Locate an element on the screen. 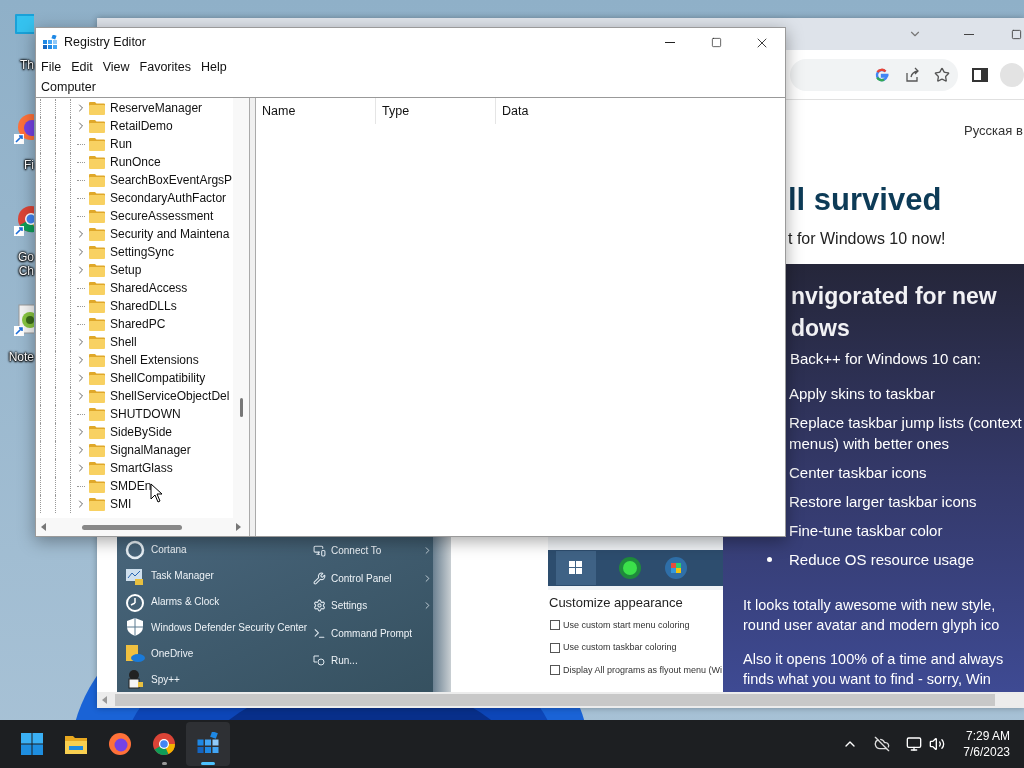 The height and width of the screenshot is (768, 1024). tree-item: SharedAccess is located at coordinates (134, 288).